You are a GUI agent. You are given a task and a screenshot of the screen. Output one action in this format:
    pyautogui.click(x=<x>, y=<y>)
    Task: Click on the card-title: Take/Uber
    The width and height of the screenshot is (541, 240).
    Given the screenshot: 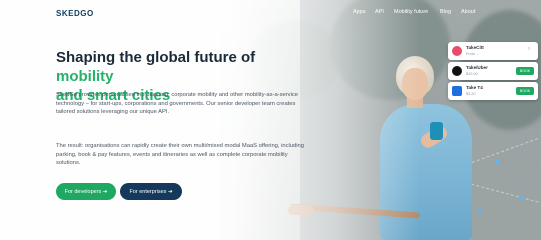 What is the action you would take?
    pyautogui.click(x=477, y=67)
    